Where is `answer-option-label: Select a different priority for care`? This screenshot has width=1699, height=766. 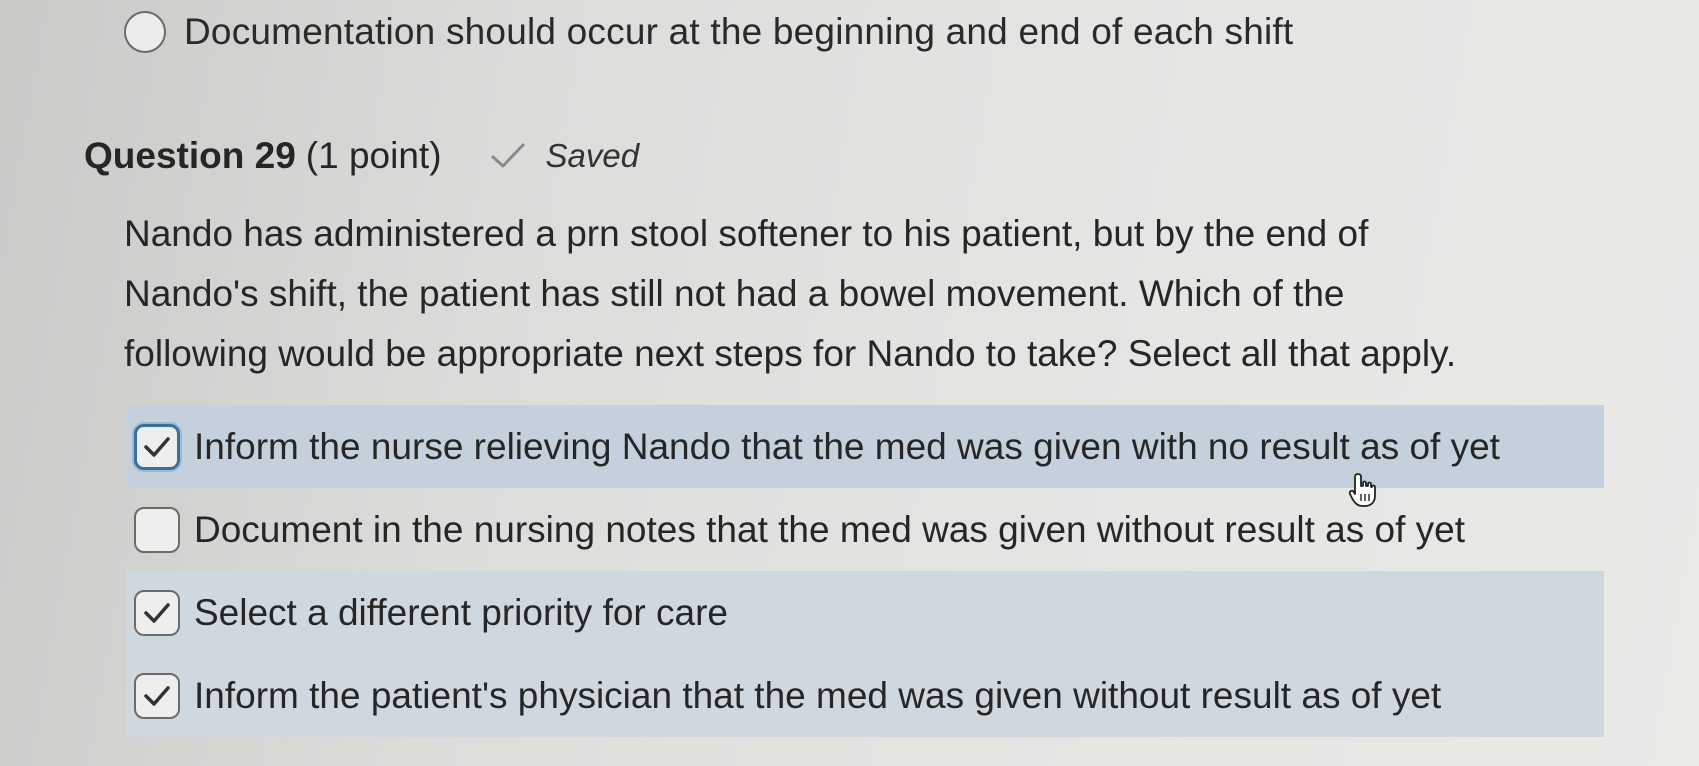
answer-option-label: Select a different priority for care is located at coordinates (461, 612).